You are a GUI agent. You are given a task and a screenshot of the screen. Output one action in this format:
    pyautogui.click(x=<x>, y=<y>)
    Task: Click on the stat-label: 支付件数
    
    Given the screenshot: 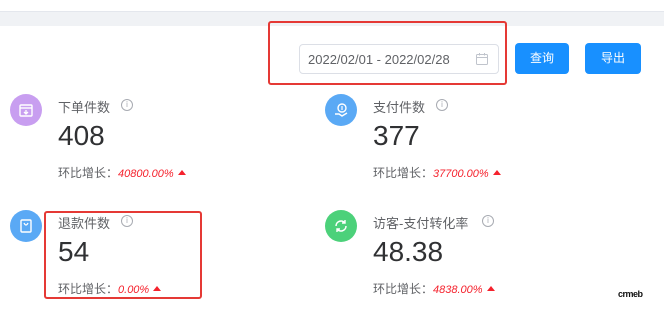 What is the action you would take?
    pyautogui.click(x=399, y=107)
    